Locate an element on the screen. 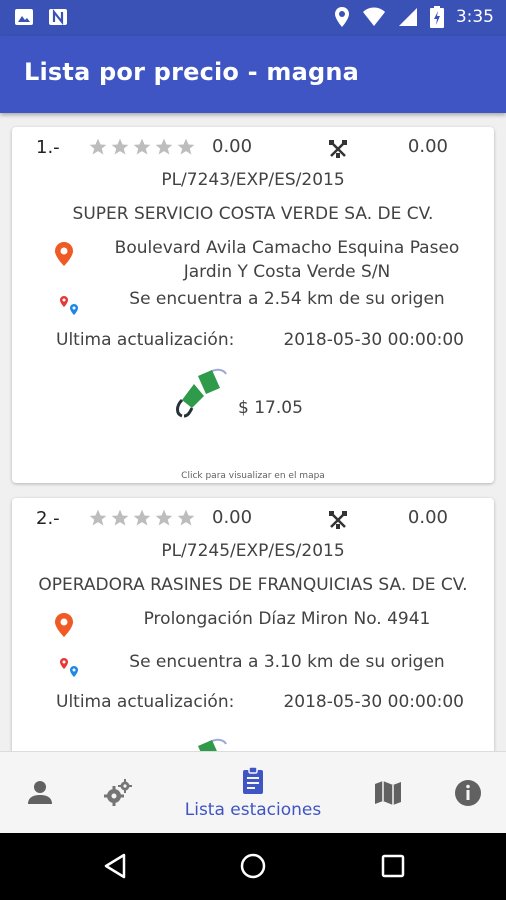 Image resolution: width=506 pixels, height=900 pixels. nav-info is located at coordinates (468, 793).